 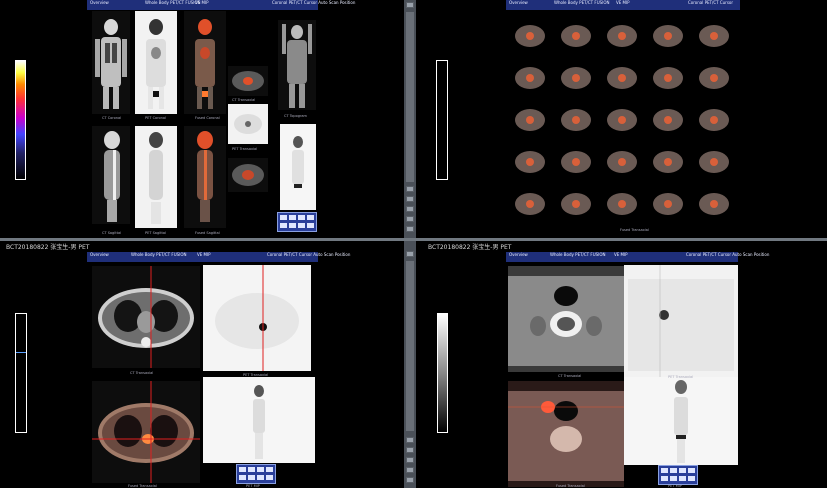 I want to click on header-col4: Coronal PET/CT Cursor, so click(x=710, y=2).